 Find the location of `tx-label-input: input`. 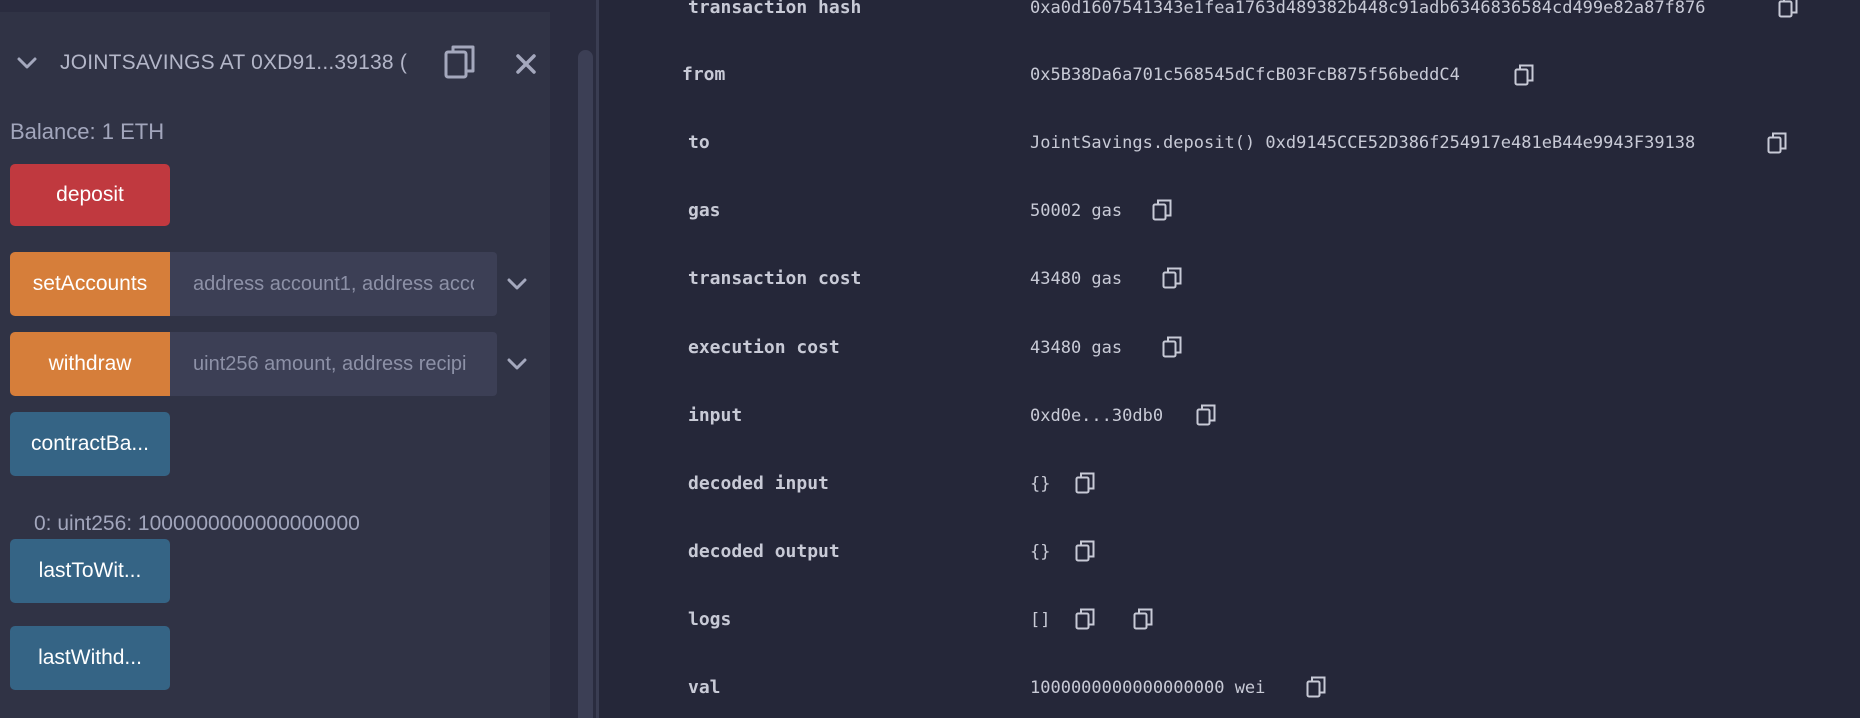

tx-label-input: input is located at coordinates (715, 415).